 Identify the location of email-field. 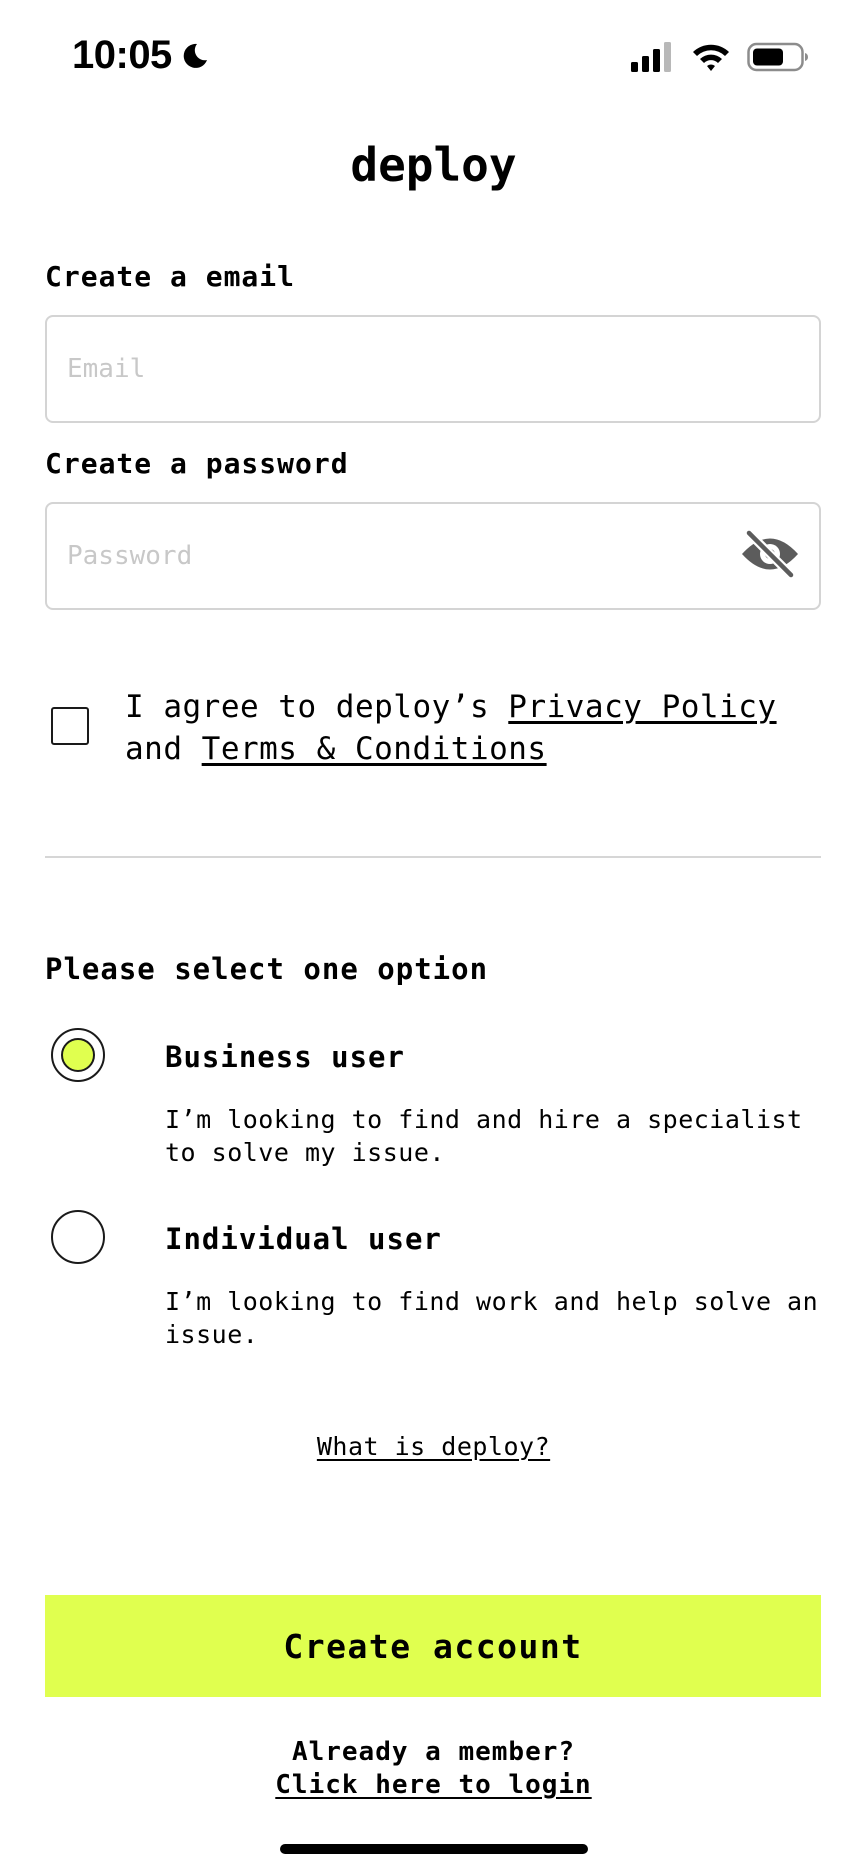
(377, 369).